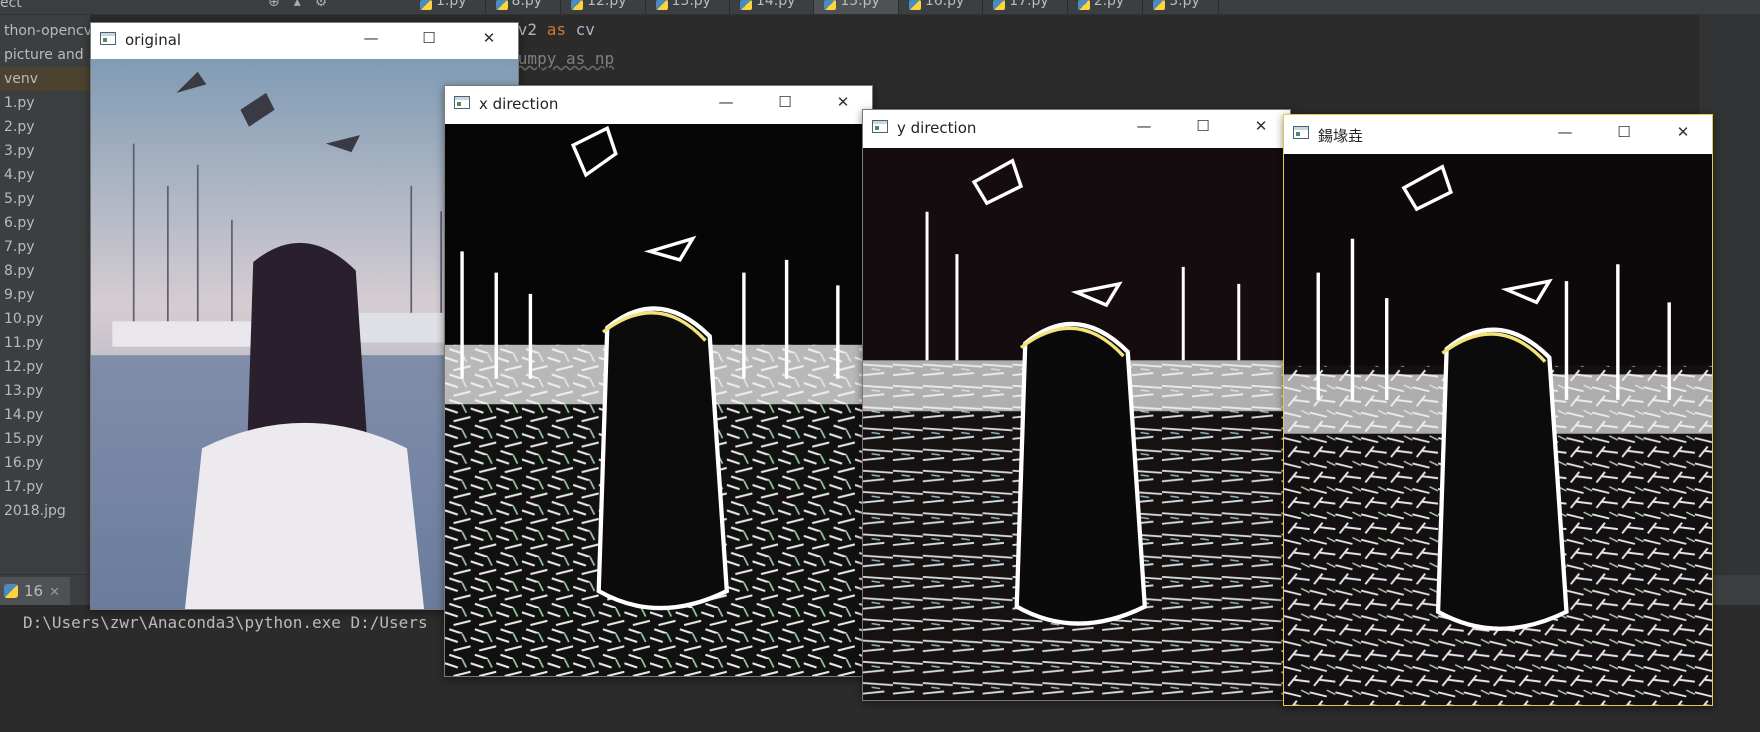 This screenshot has height=732, width=1760. Describe the element at coordinates (47, 31) in the screenshot. I see `project-tree-item: thon-opencv` at that location.